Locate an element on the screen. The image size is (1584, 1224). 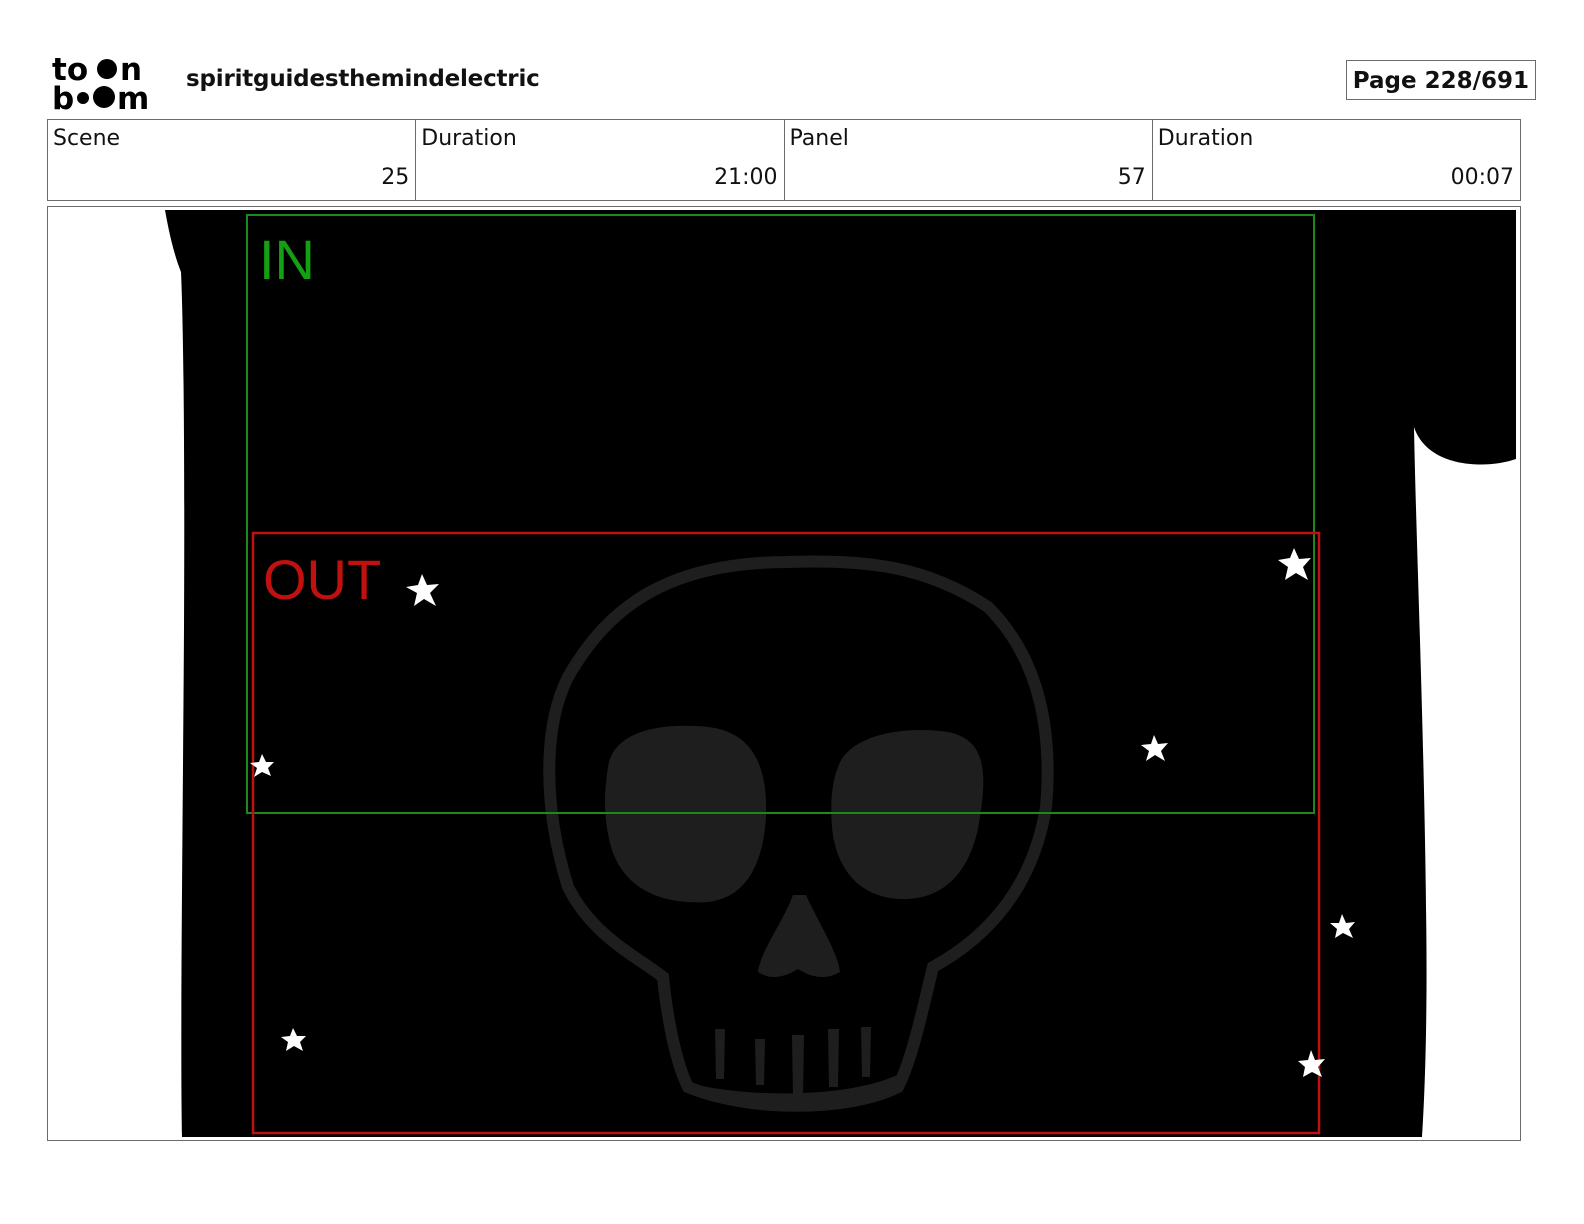
scene-duration-cell: Duration 21:00 is located at coordinates (599, 160).